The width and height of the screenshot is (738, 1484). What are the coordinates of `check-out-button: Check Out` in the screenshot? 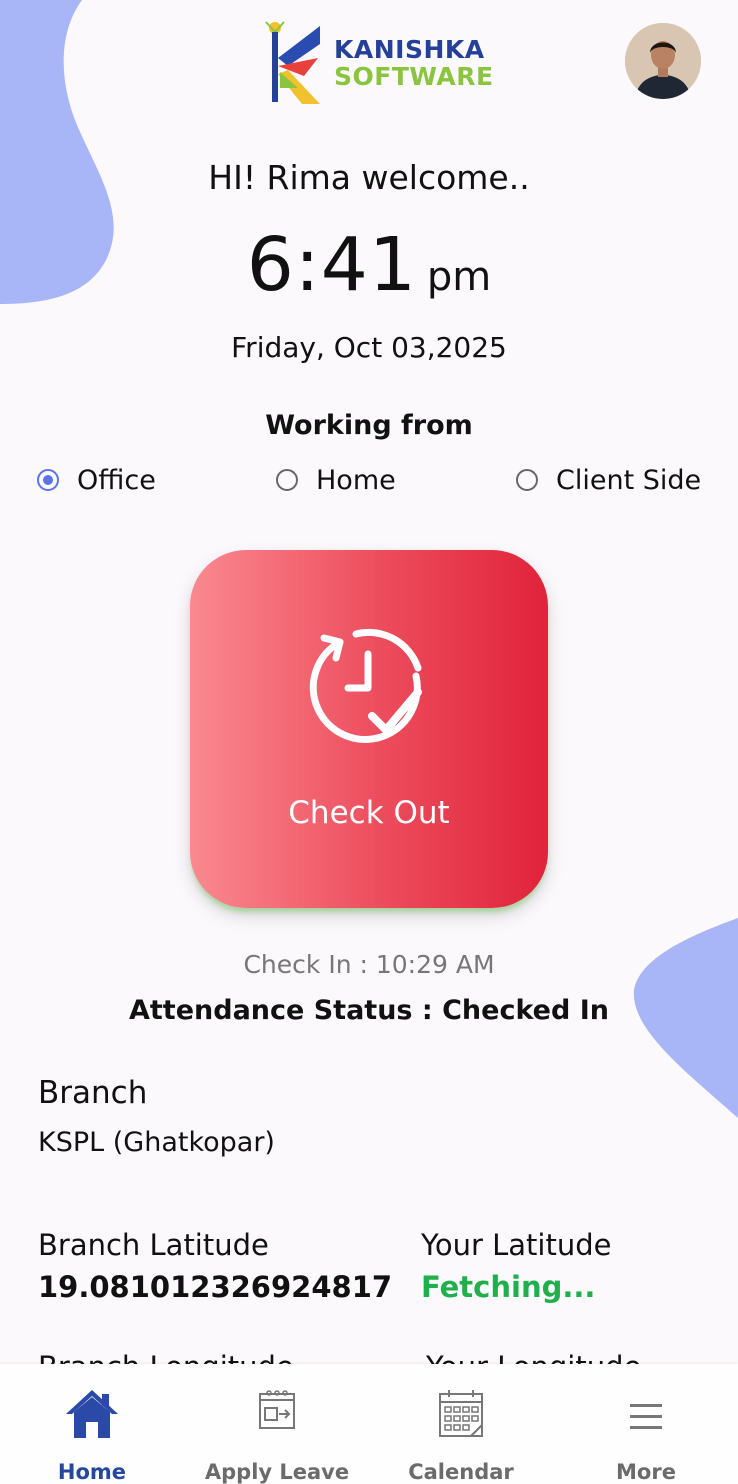 It's located at (369, 729).